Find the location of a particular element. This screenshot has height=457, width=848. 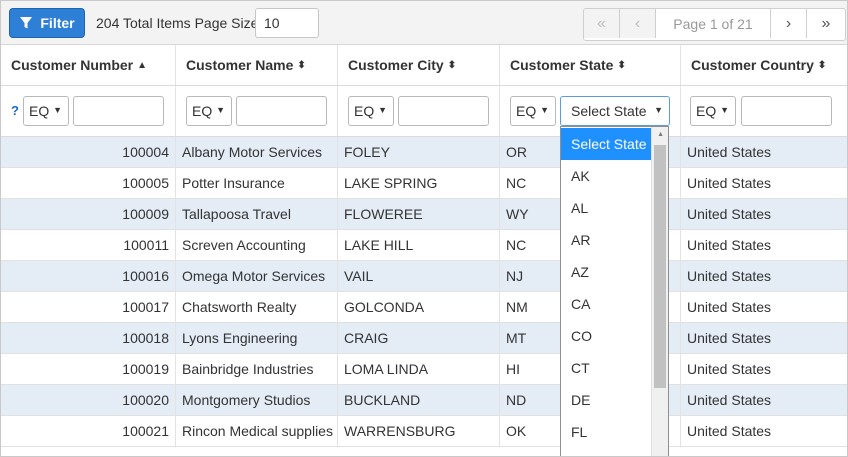

filter-row: ? EQ ▼ EQ ▼ EQ ▼ EQ ▼ Select State ▼ EQ ▼ is located at coordinates (424, 111).